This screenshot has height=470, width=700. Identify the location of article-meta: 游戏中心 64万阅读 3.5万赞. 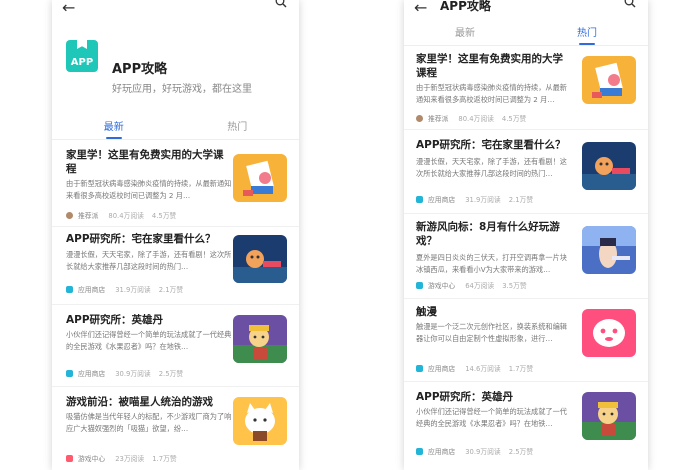
(471, 285).